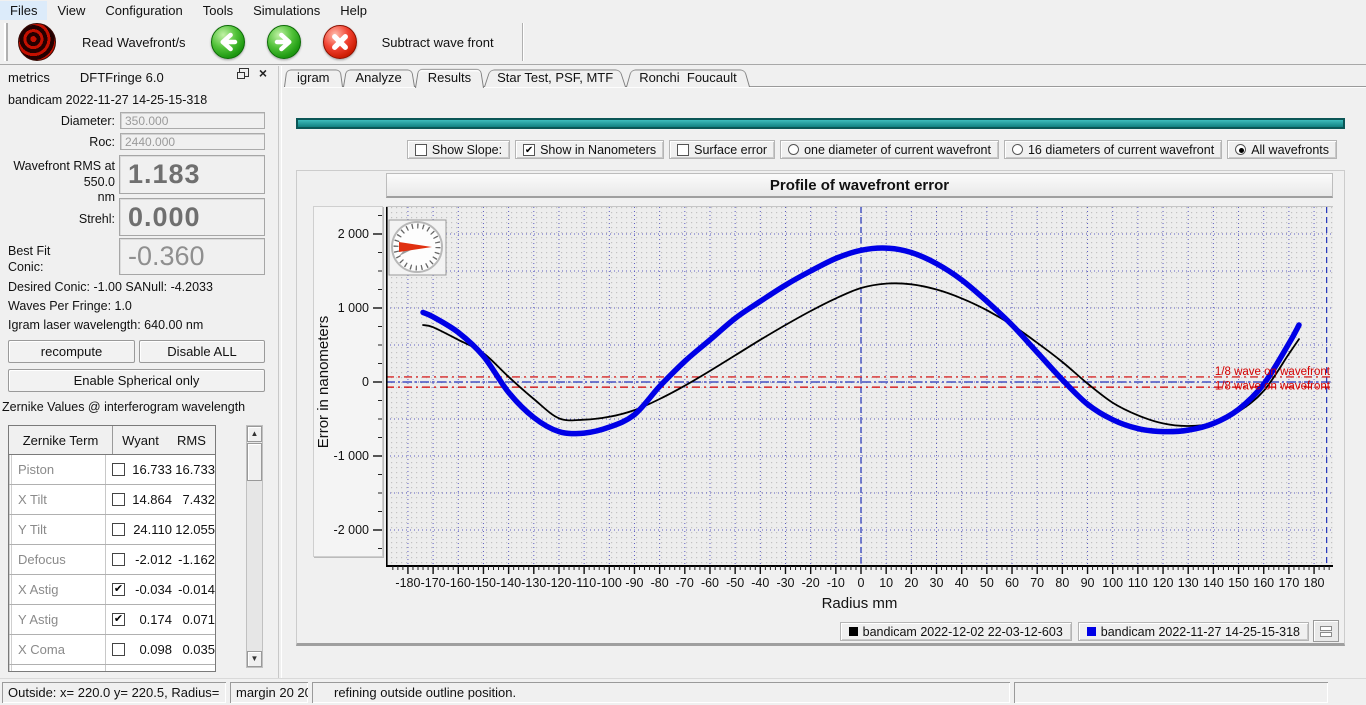  What do you see at coordinates (263, 73) in the screenshot?
I see `dock-close-icon: ×` at bounding box center [263, 73].